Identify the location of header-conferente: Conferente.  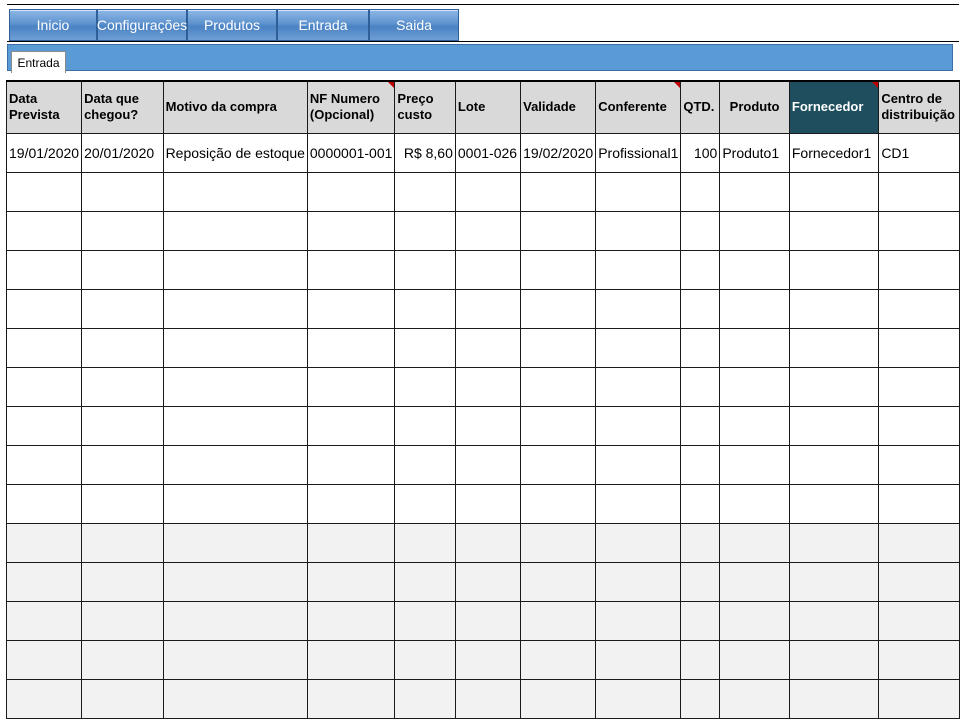
(638, 107).